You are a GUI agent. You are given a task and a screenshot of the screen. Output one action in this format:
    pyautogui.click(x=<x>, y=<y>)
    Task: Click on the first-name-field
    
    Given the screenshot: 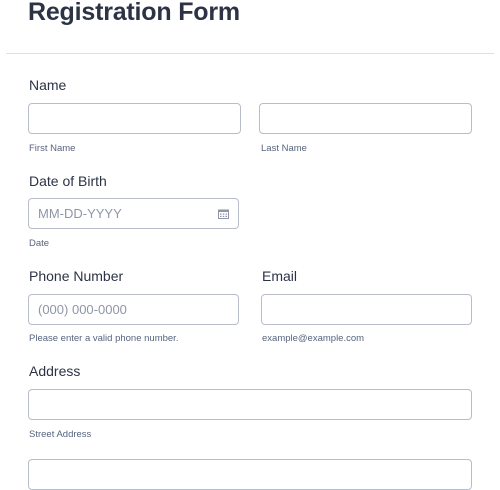 What is the action you would take?
    pyautogui.click(x=134, y=118)
    